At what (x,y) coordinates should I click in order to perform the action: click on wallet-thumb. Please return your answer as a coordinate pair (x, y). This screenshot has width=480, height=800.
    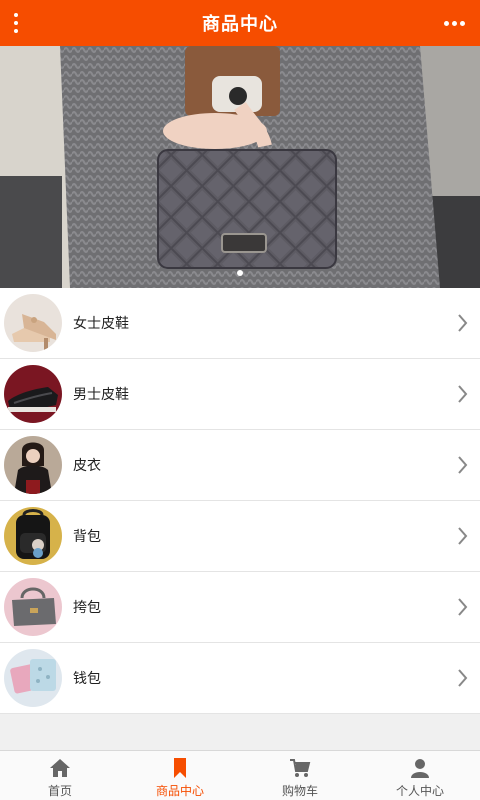
    Looking at the image, I should click on (33, 678).